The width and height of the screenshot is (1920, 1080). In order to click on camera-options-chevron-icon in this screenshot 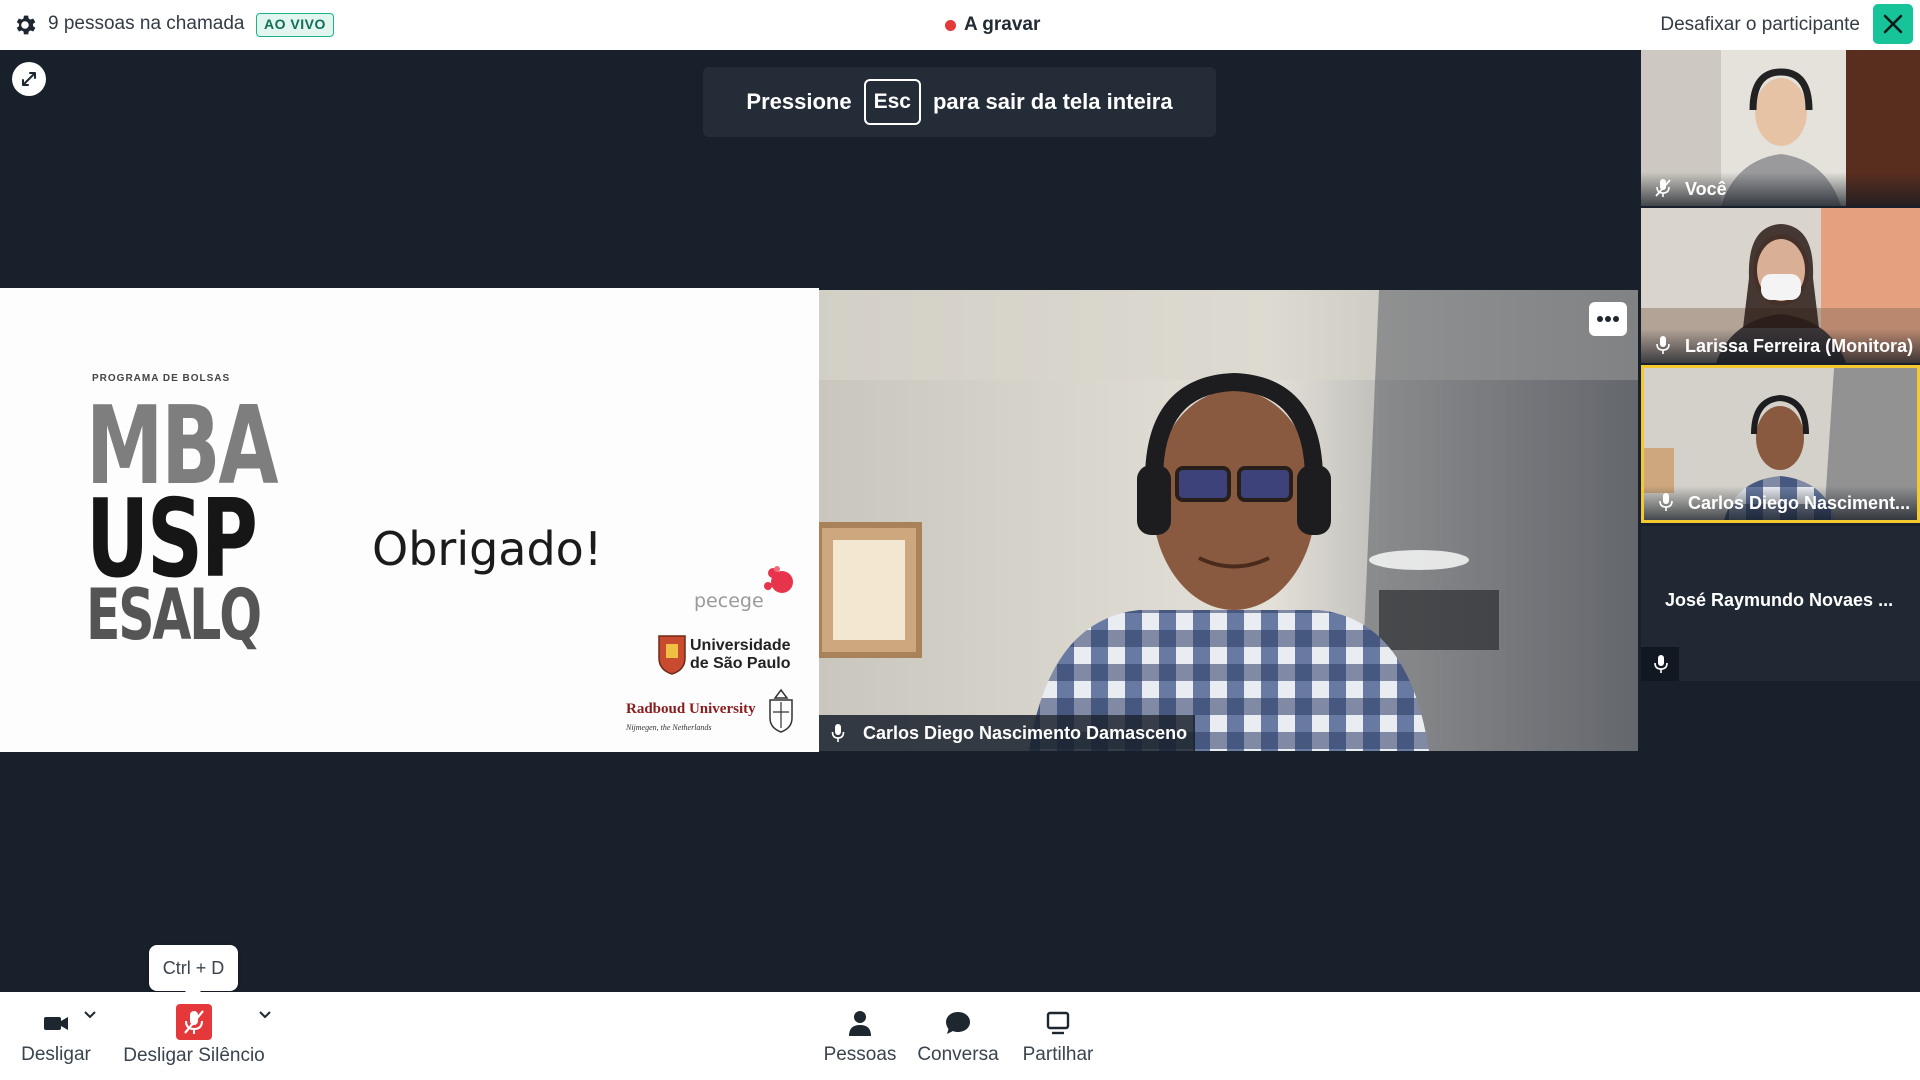, I will do `click(90, 1015)`.